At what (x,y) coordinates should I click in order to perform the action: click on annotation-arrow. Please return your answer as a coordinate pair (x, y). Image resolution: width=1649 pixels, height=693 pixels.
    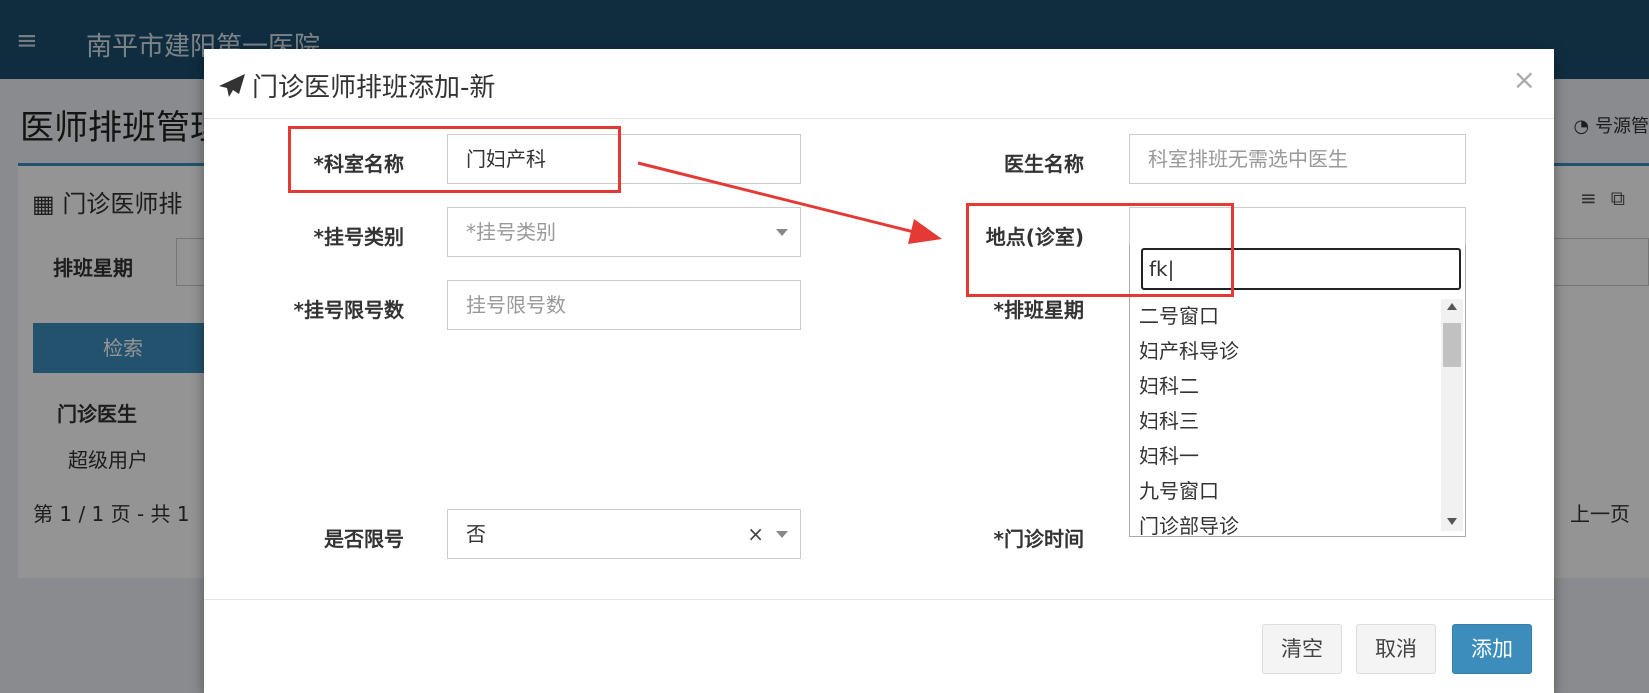
    Looking at the image, I should click on (789, 202).